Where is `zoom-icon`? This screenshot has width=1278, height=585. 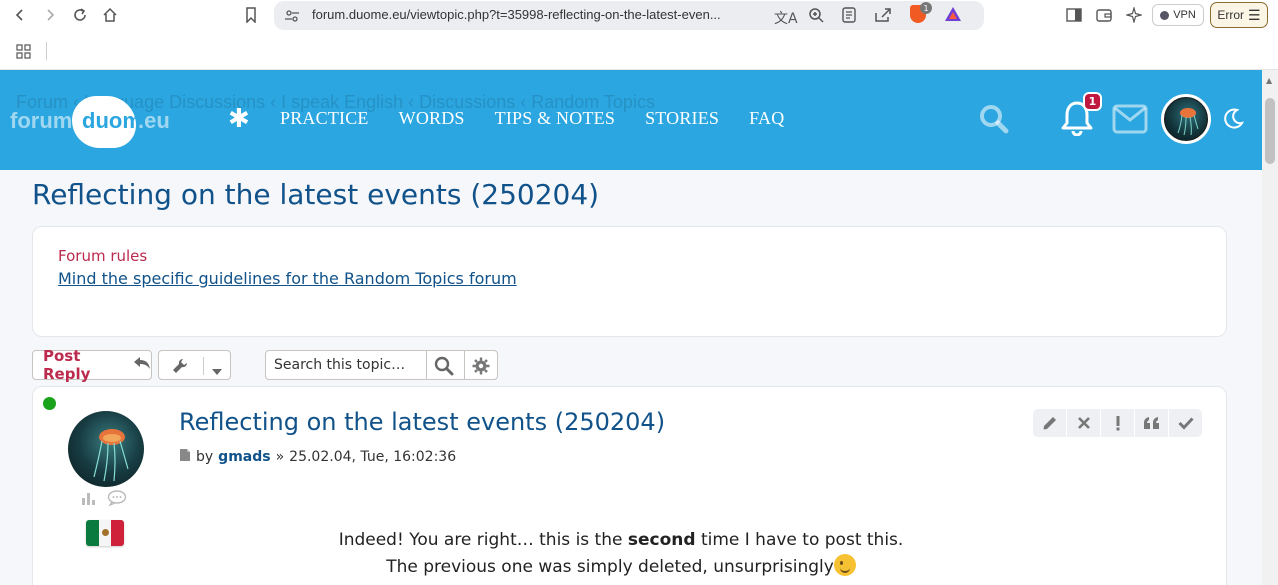 zoom-icon is located at coordinates (816, 17).